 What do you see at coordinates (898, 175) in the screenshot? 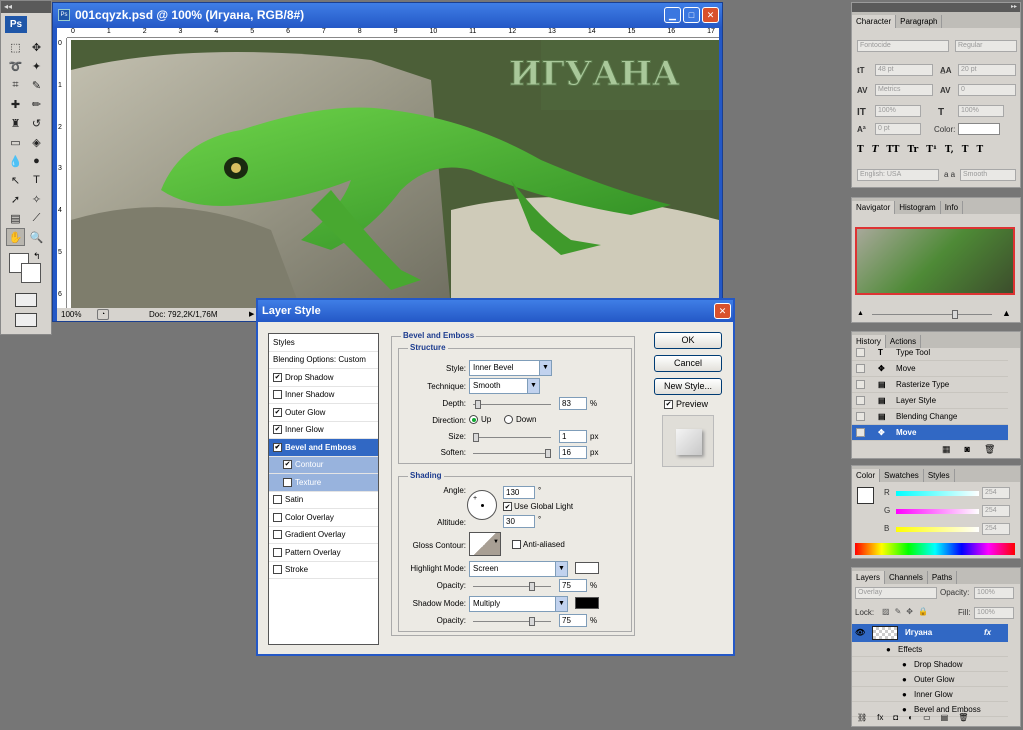
I see `language-select: English: USA` at bounding box center [898, 175].